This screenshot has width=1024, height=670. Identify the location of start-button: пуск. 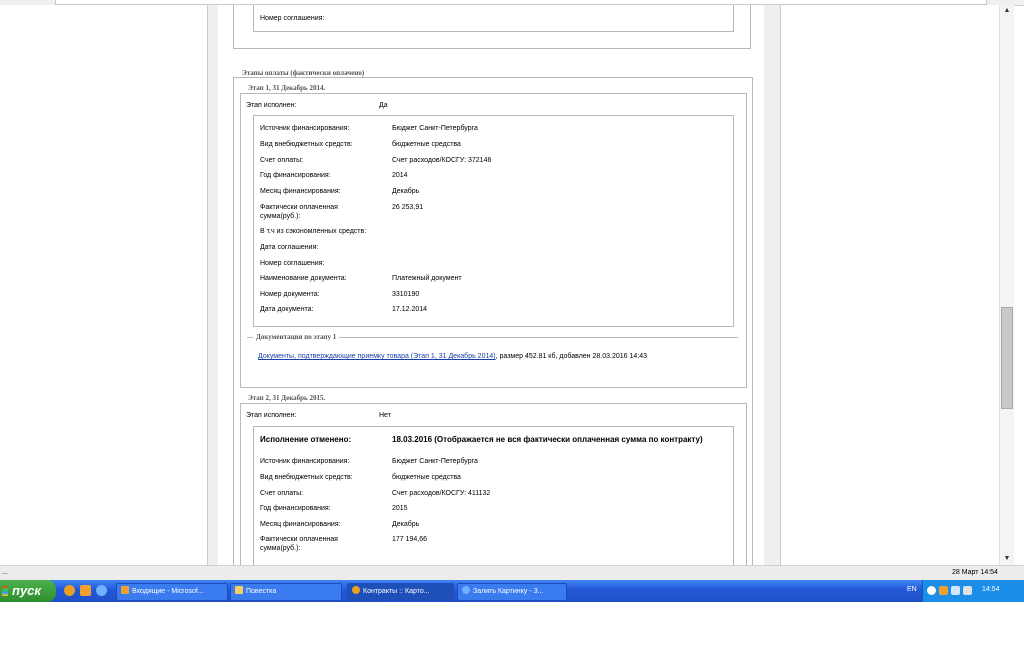
(28, 591).